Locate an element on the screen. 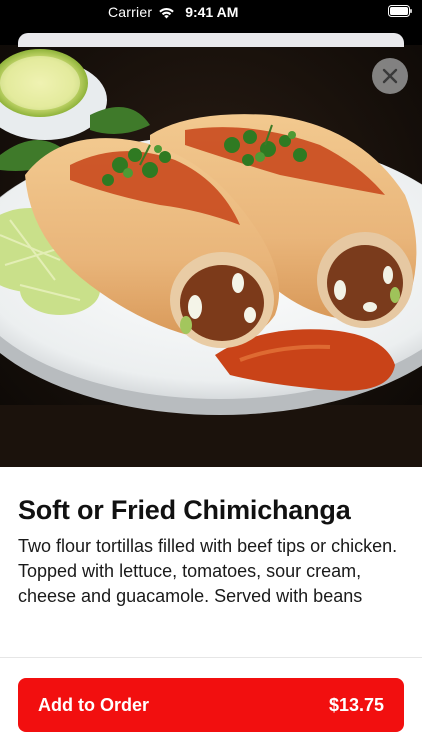 The height and width of the screenshot is (750, 422). status-bar: Carrier 9:41 AM is located at coordinates (211, 12).